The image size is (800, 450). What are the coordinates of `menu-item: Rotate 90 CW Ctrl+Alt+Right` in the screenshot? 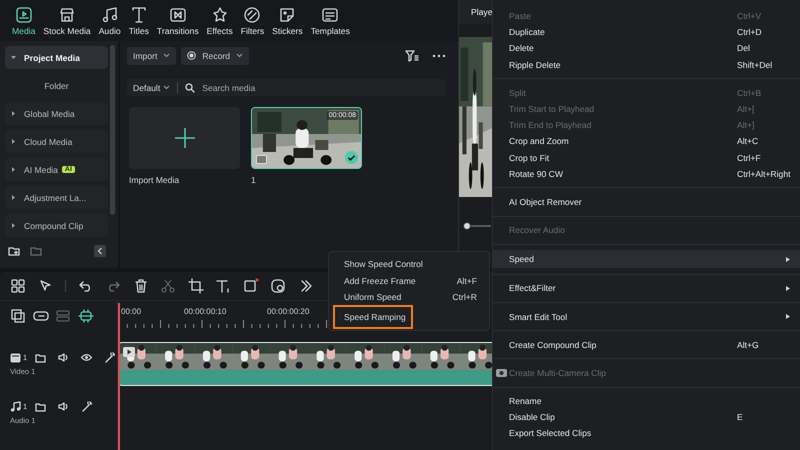 It's located at (646, 174).